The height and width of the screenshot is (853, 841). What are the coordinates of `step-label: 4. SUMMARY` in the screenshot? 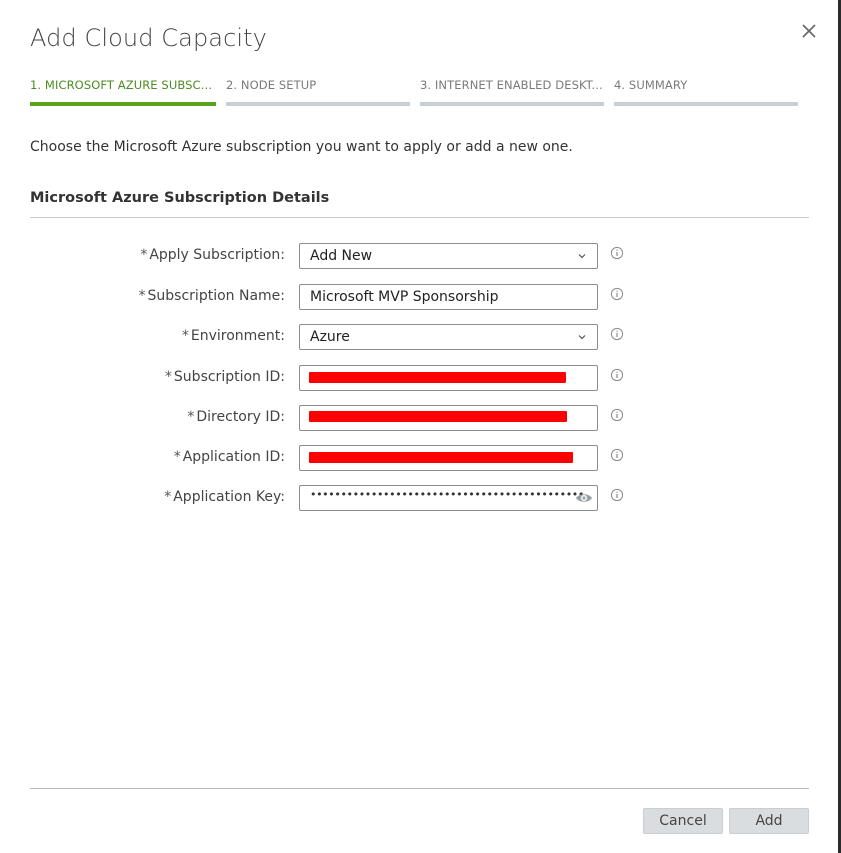 It's located at (651, 85).